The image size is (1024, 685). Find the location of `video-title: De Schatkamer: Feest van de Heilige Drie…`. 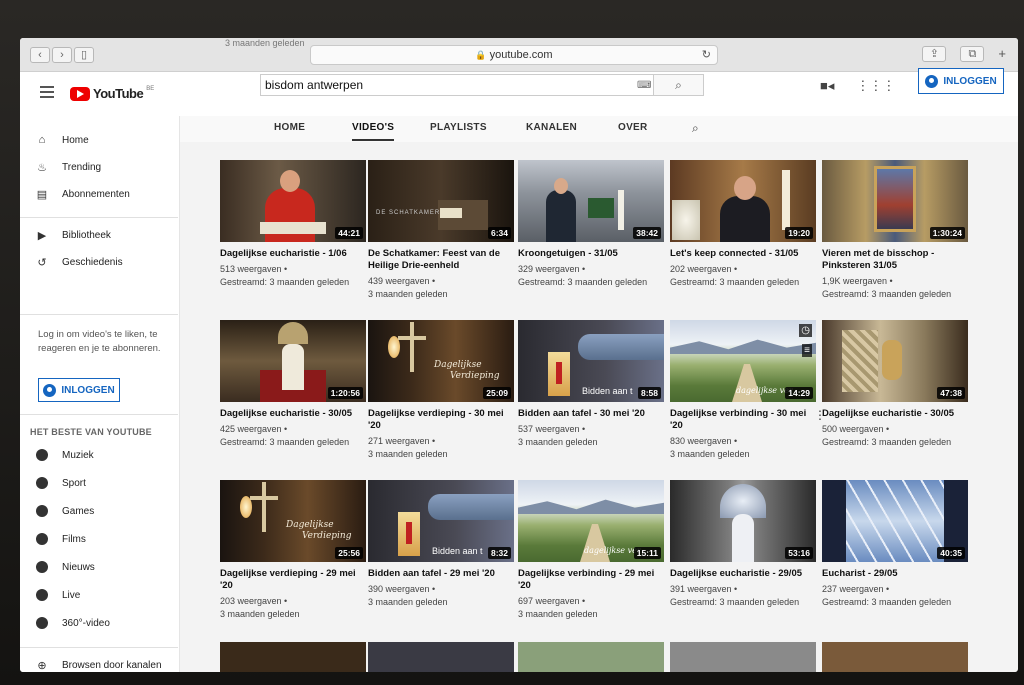

video-title: De Schatkamer: Feest van de Heilige Drie… is located at coordinates (441, 260).